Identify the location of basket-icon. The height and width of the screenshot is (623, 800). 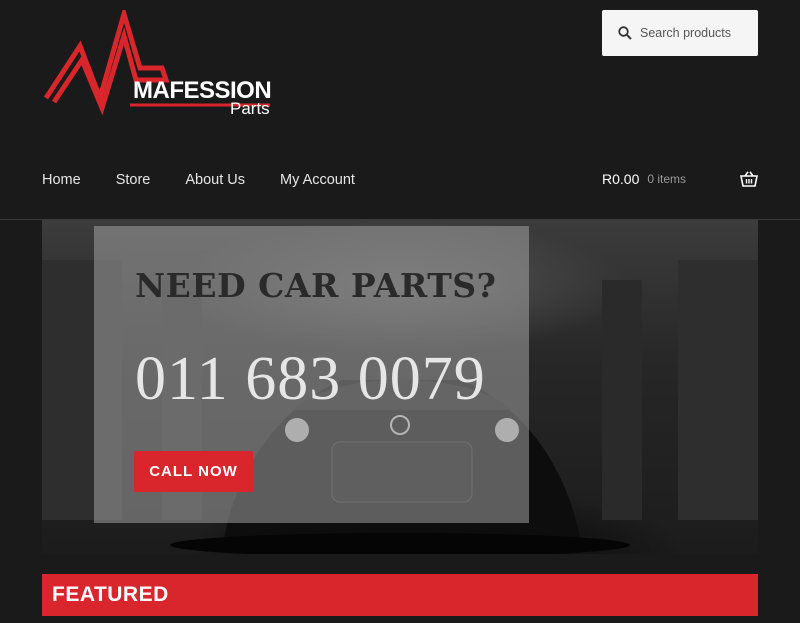
(749, 179).